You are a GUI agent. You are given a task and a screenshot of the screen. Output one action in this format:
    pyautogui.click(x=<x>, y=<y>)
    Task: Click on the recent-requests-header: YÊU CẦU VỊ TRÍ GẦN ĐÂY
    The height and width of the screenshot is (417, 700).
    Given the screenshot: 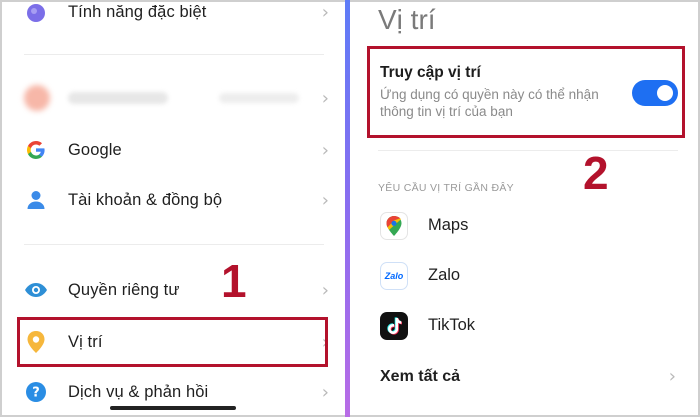 What is the action you would take?
    pyautogui.click(x=446, y=188)
    